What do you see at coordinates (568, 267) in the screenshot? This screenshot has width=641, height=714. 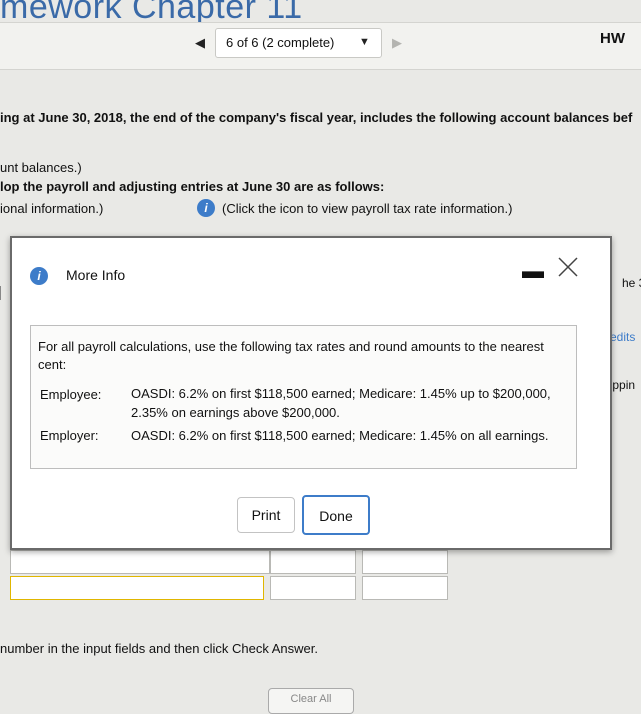 I see `close-icon` at bounding box center [568, 267].